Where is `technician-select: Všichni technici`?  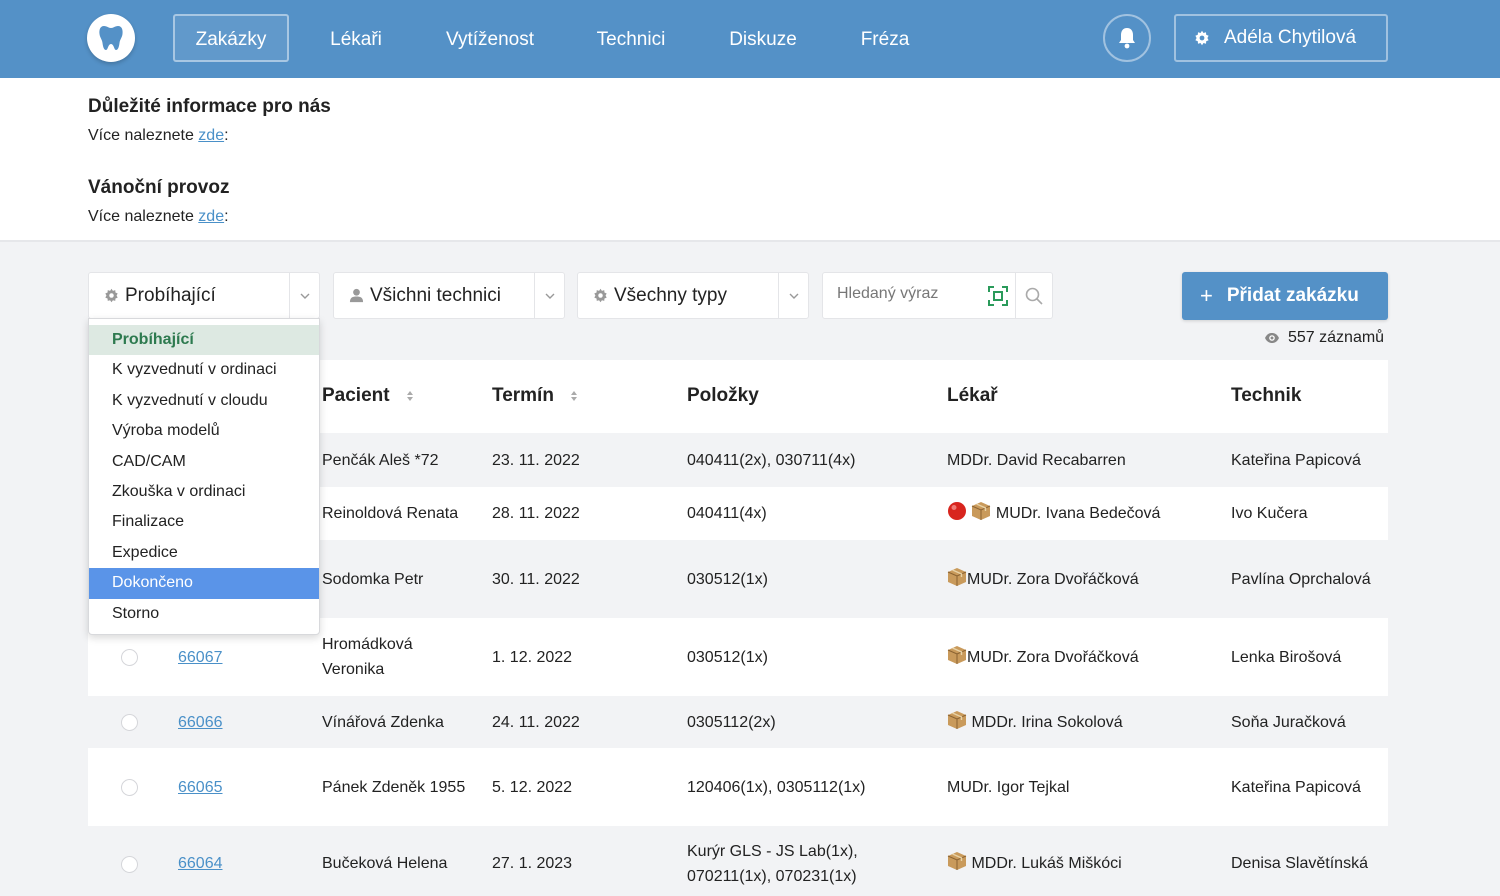
technician-select: Všichni technici is located at coordinates (449, 295).